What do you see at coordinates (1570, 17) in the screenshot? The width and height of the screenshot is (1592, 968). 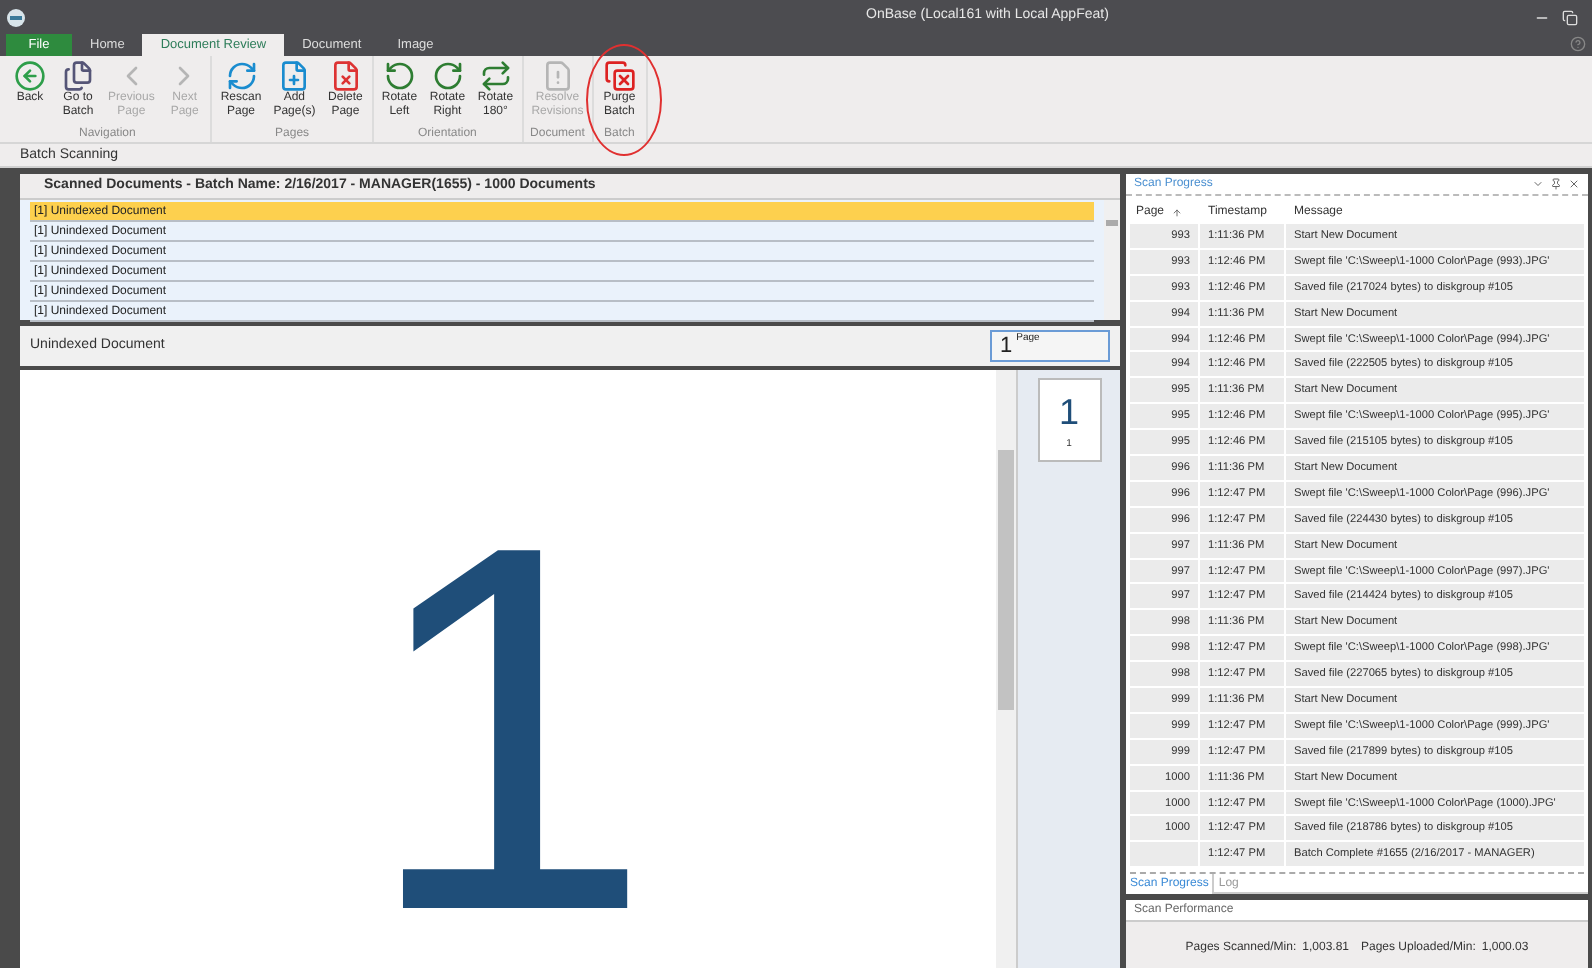 I see `restore-icon` at bounding box center [1570, 17].